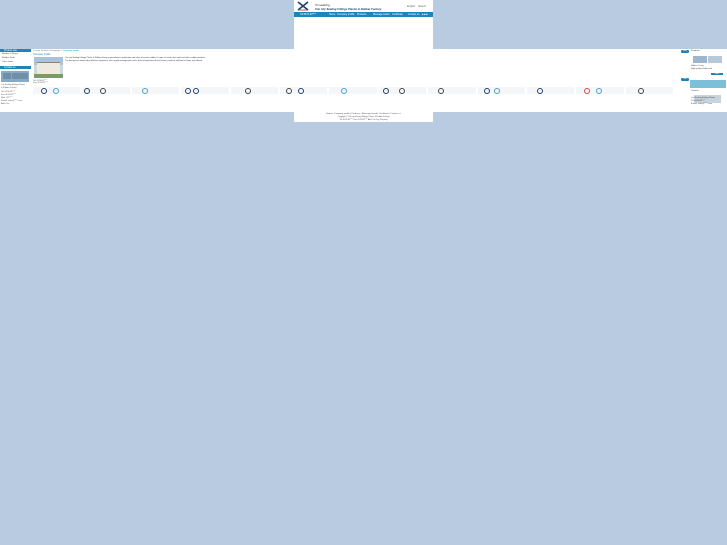  What do you see at coordinates (9, 88) in the screenshot?
I see `contact-line: & Rubber Factory` at bounding box center [9, 88].